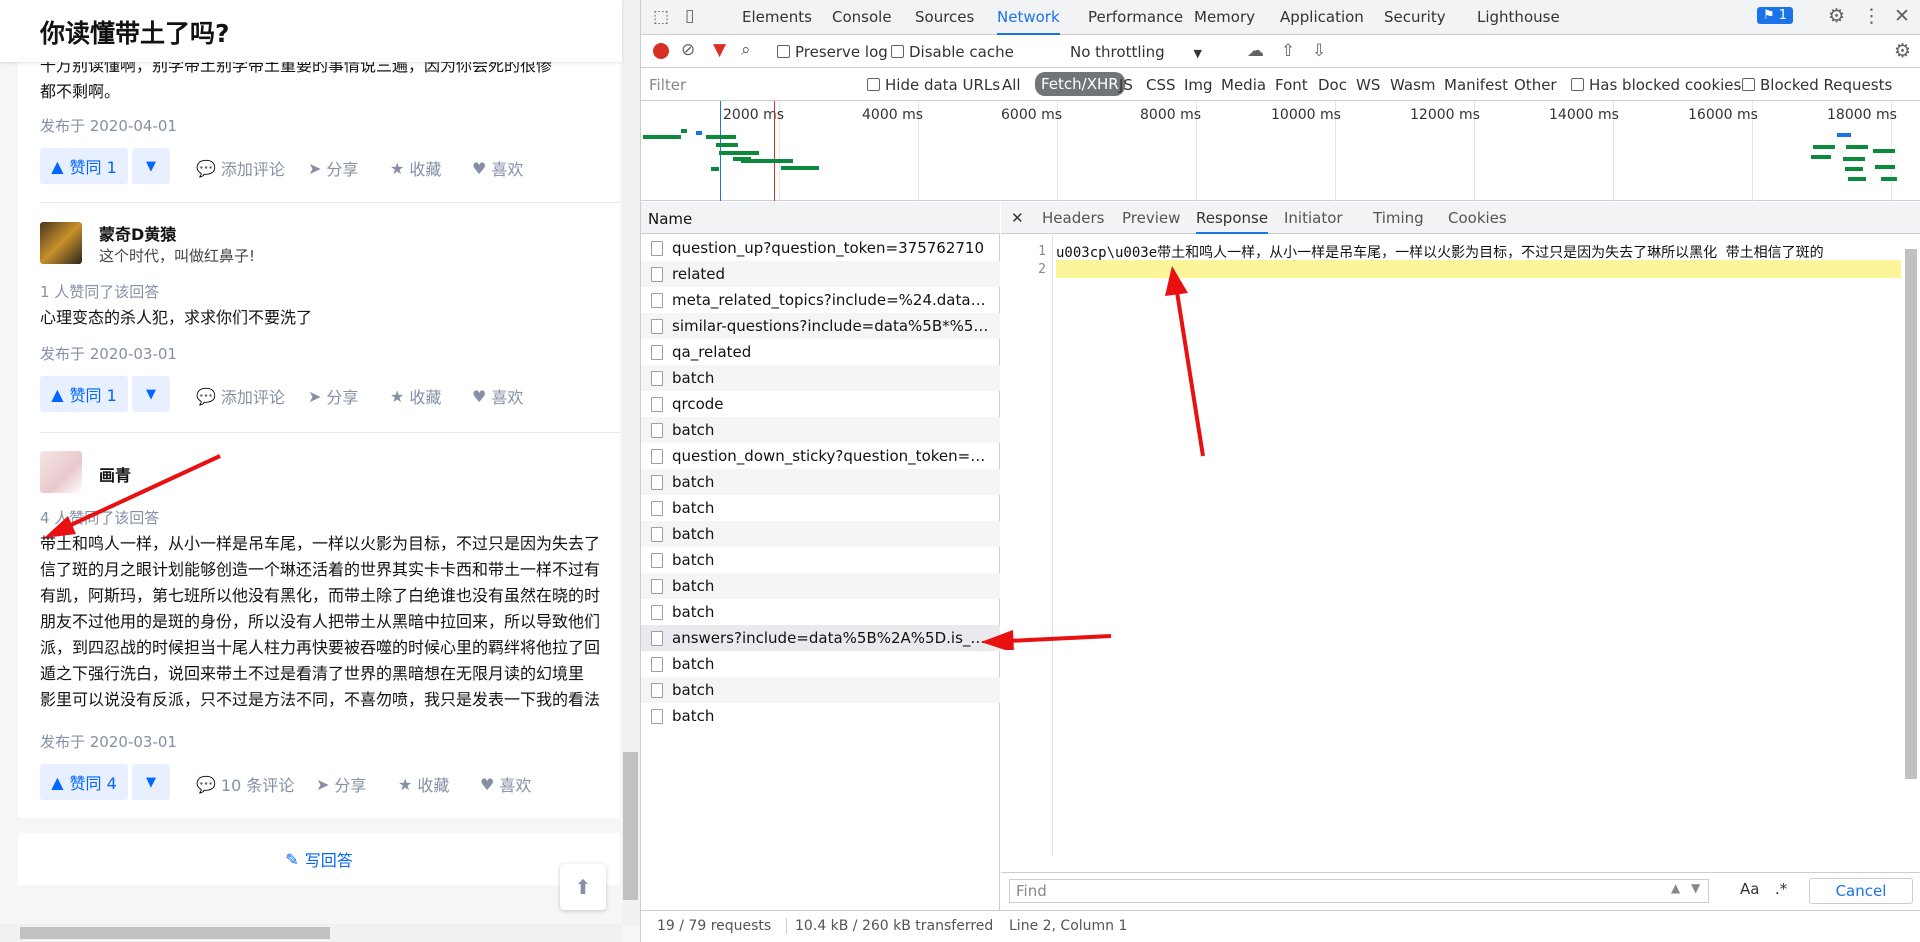 The width and height of the screenshot is (1920, 942). What do you see at coordinates (1817, 85) in the screenshot?
I see `blocked-requests-checkbox: Blocked Requests` at bounding box center [1817, 85].